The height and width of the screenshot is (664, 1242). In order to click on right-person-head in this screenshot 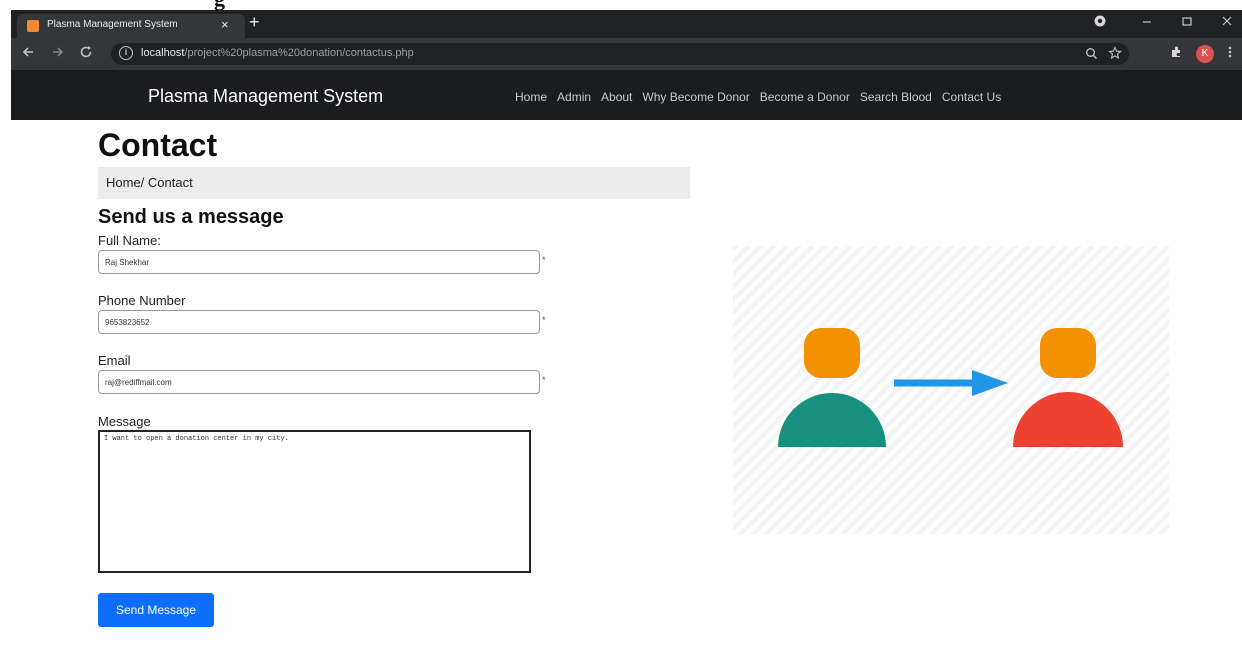, I will do `click(1068, 353)`.